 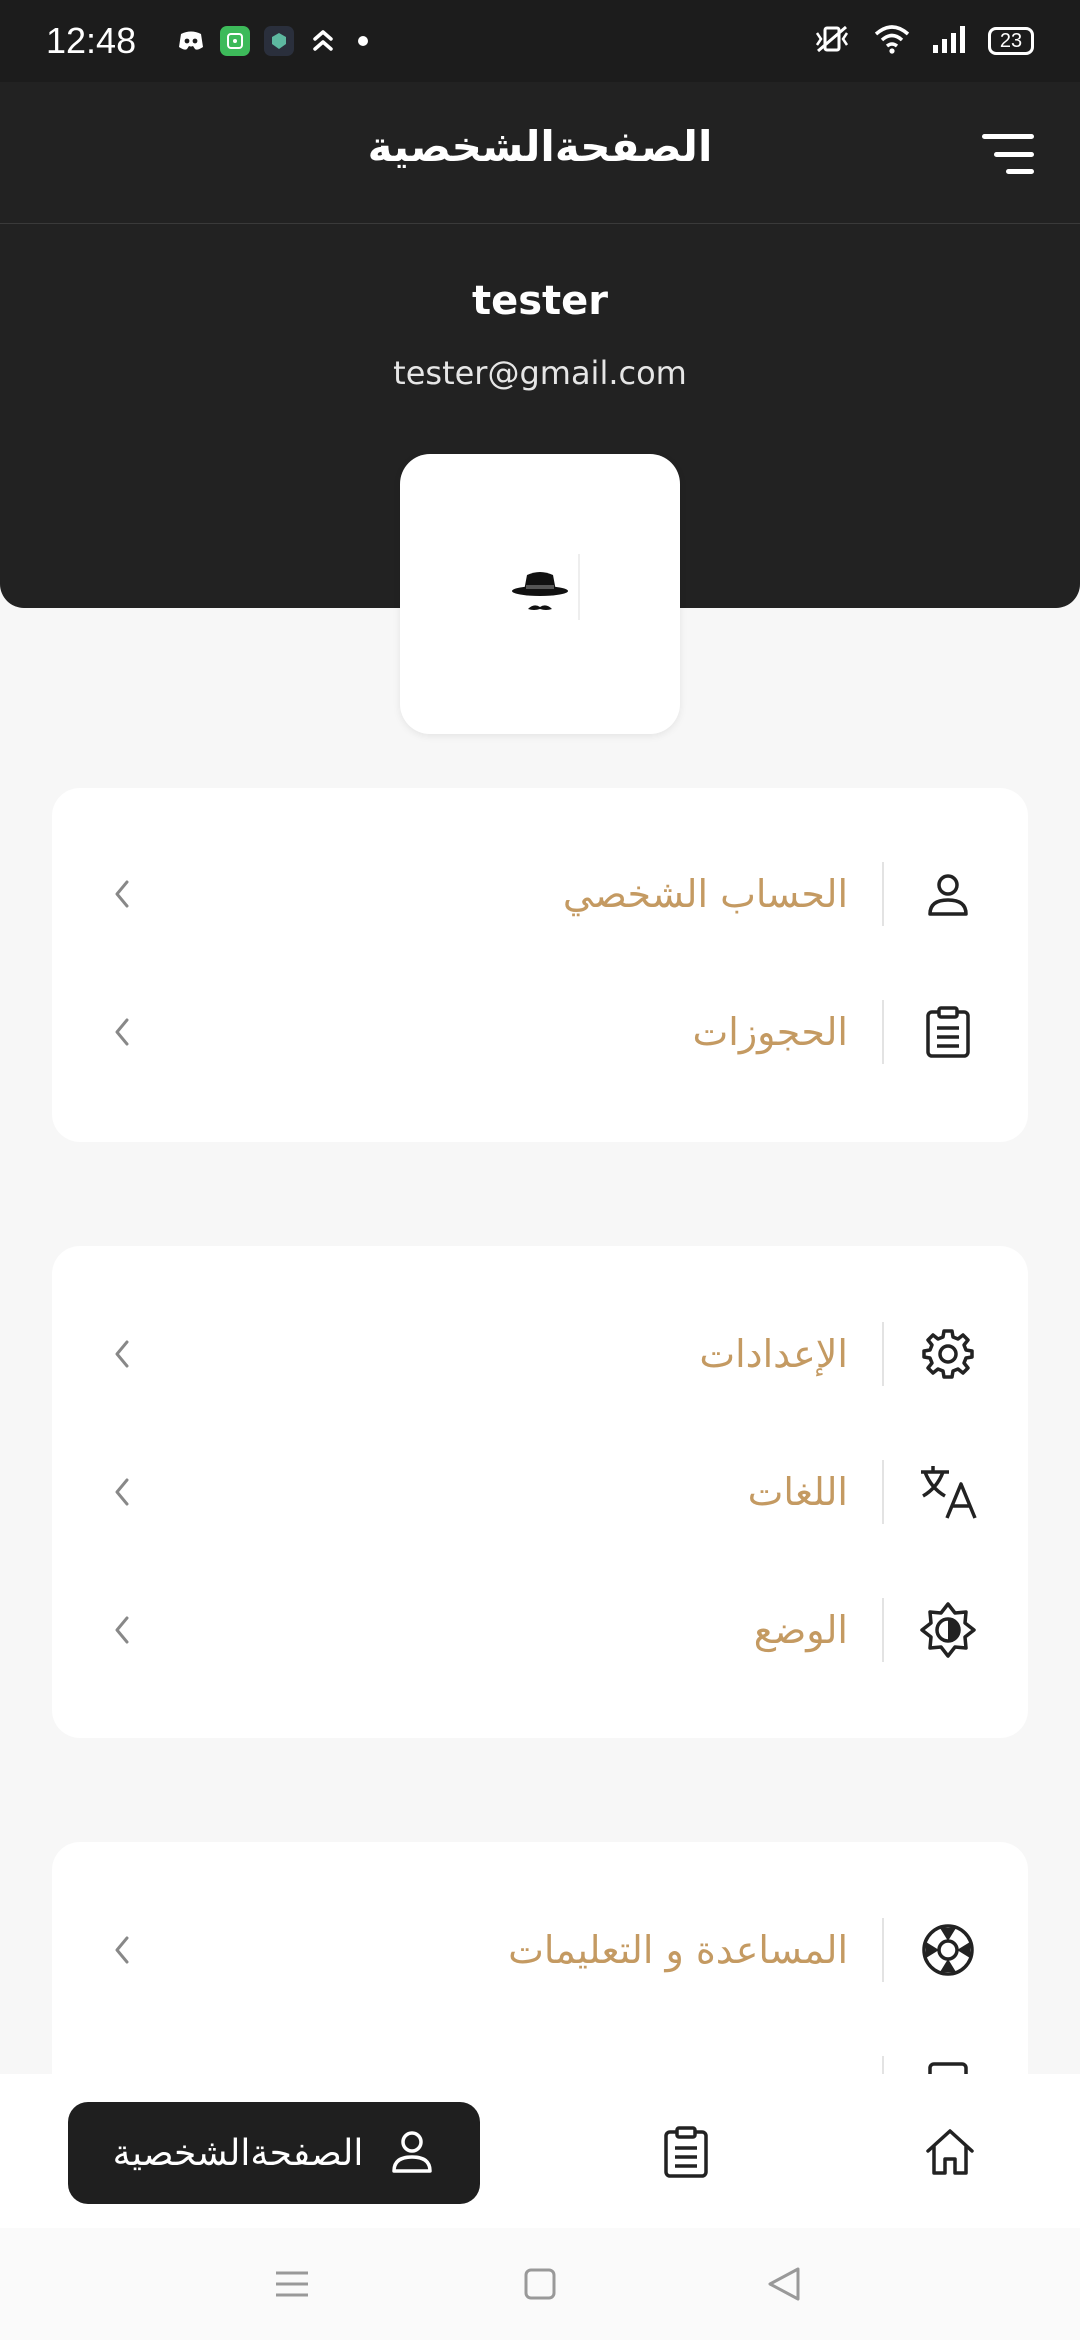 What do you see at coordinates (540, 2056) in the screenshot?
I see `menu-item-partial` at bounding box center [540, 2056].